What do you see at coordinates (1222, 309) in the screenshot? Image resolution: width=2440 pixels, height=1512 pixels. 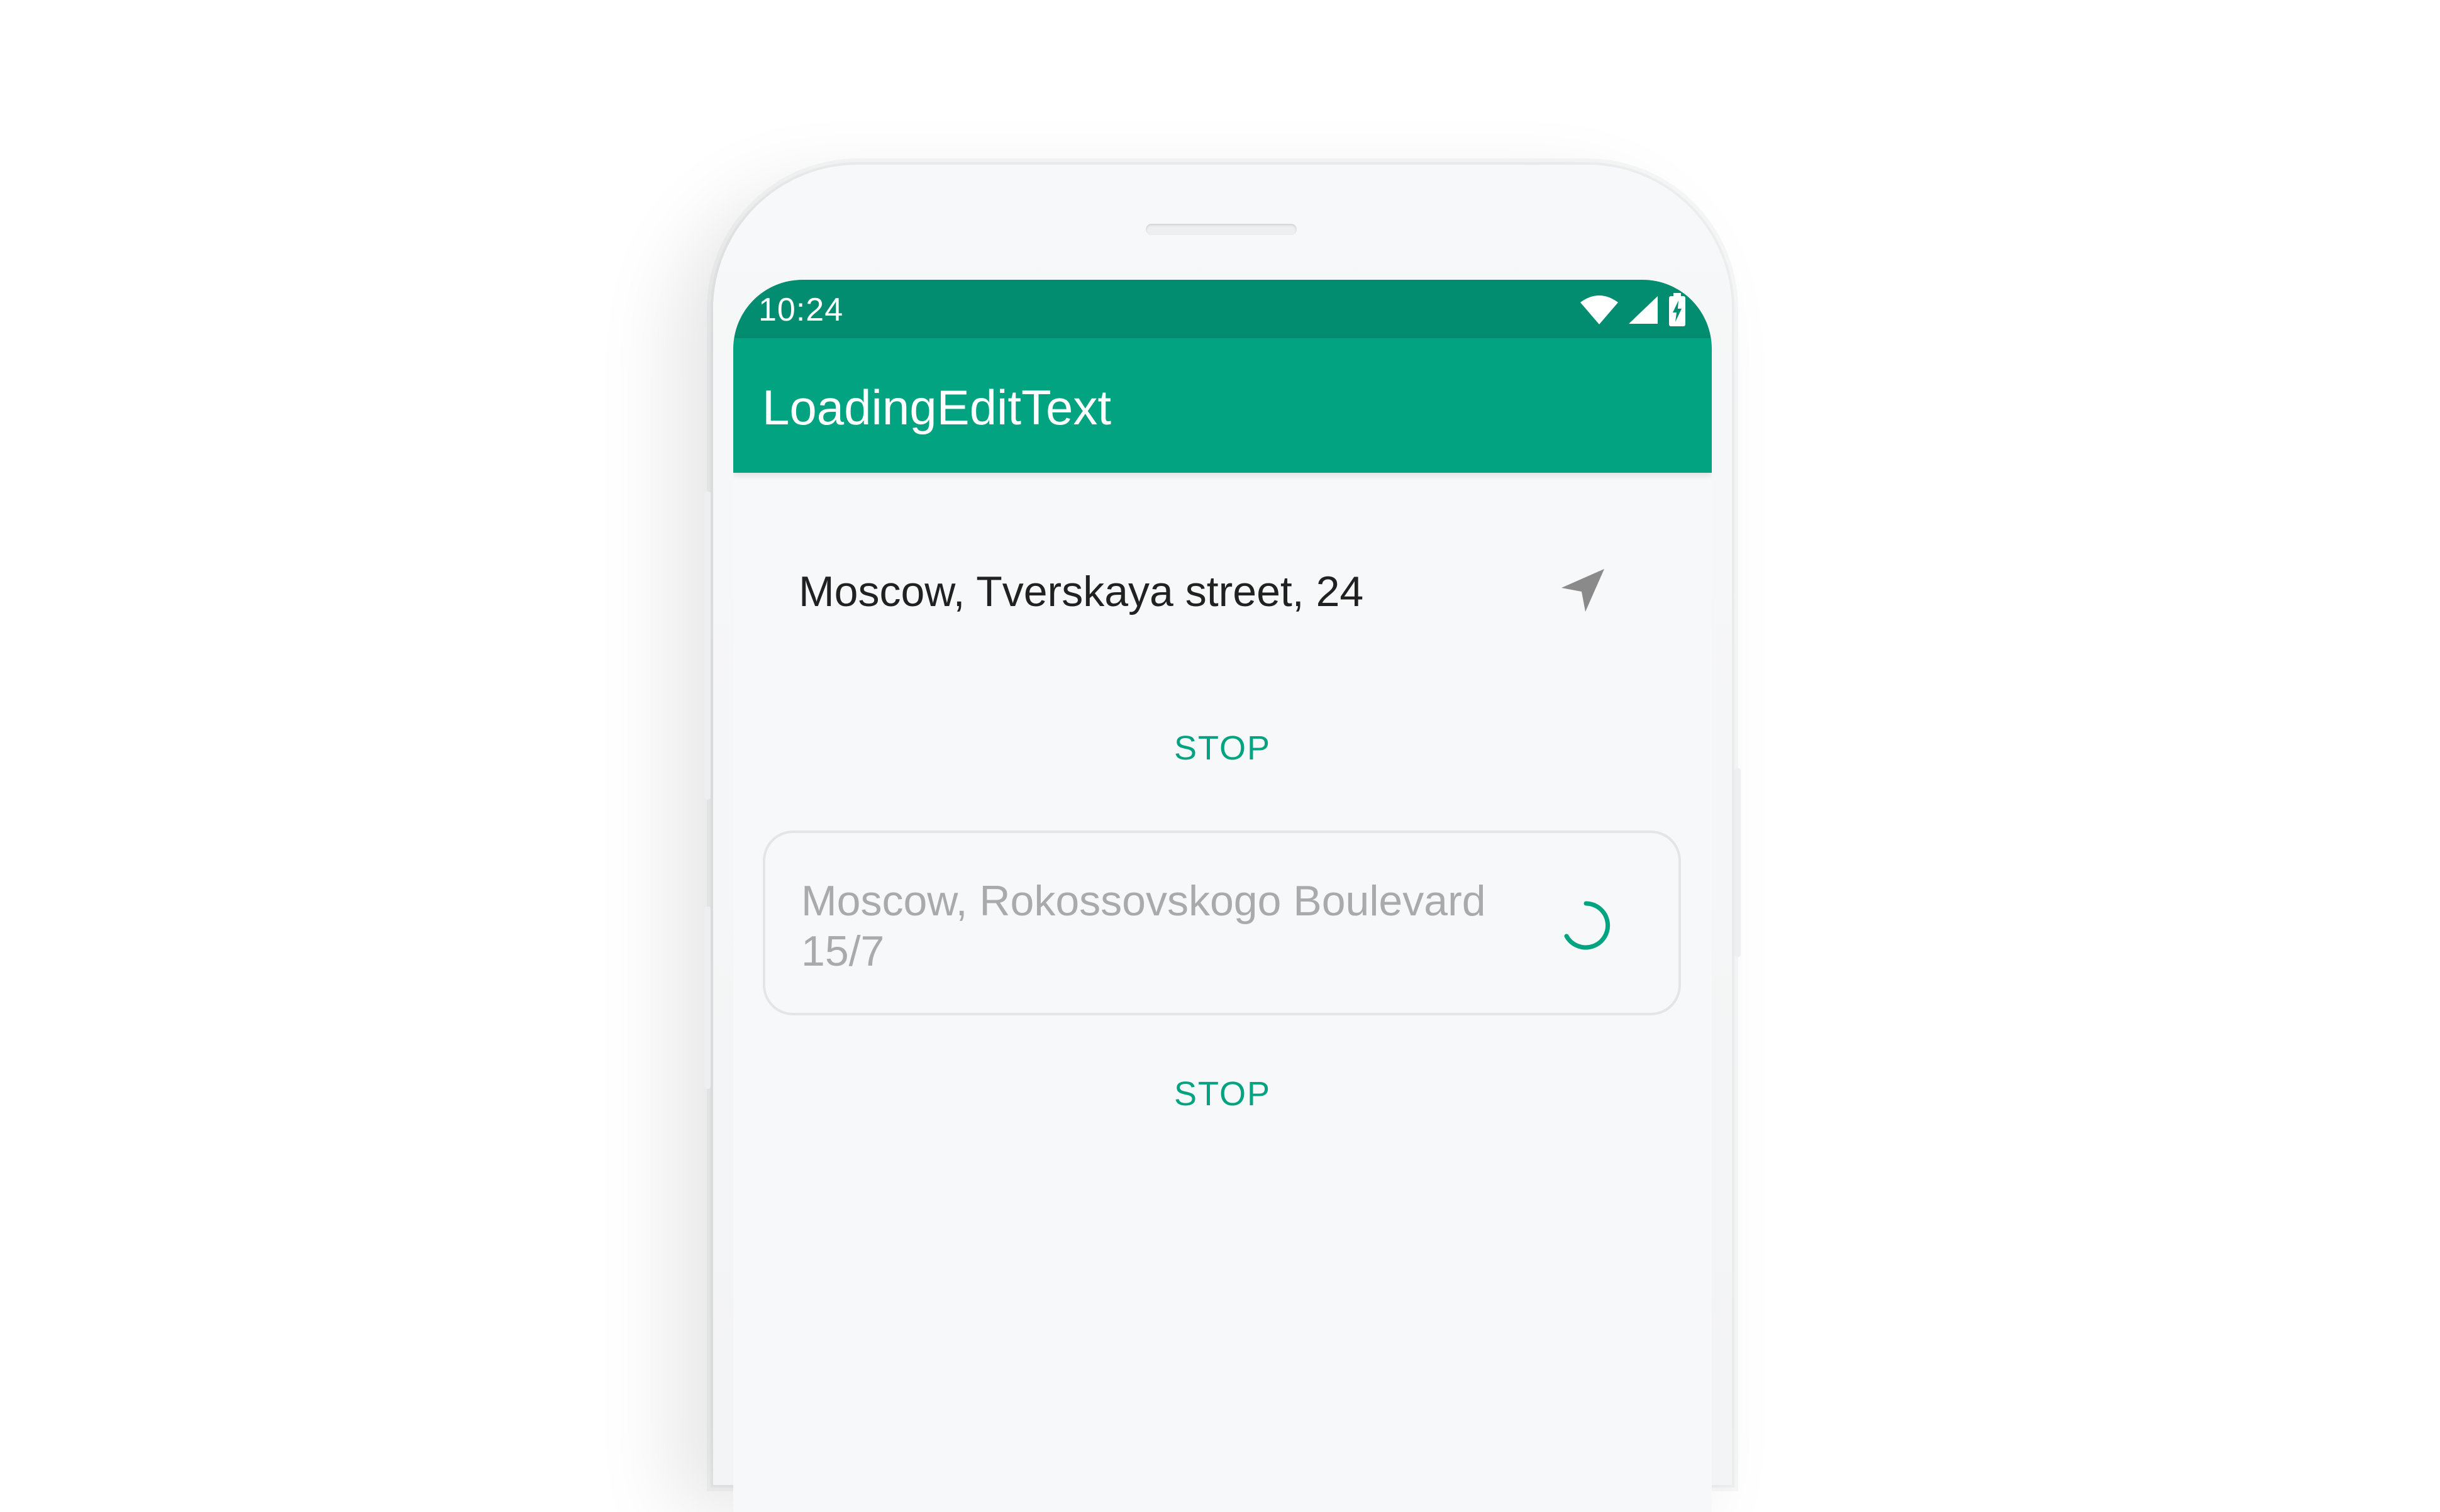 I see `status-bar: 10:24` at bounding box center [1222, 309].